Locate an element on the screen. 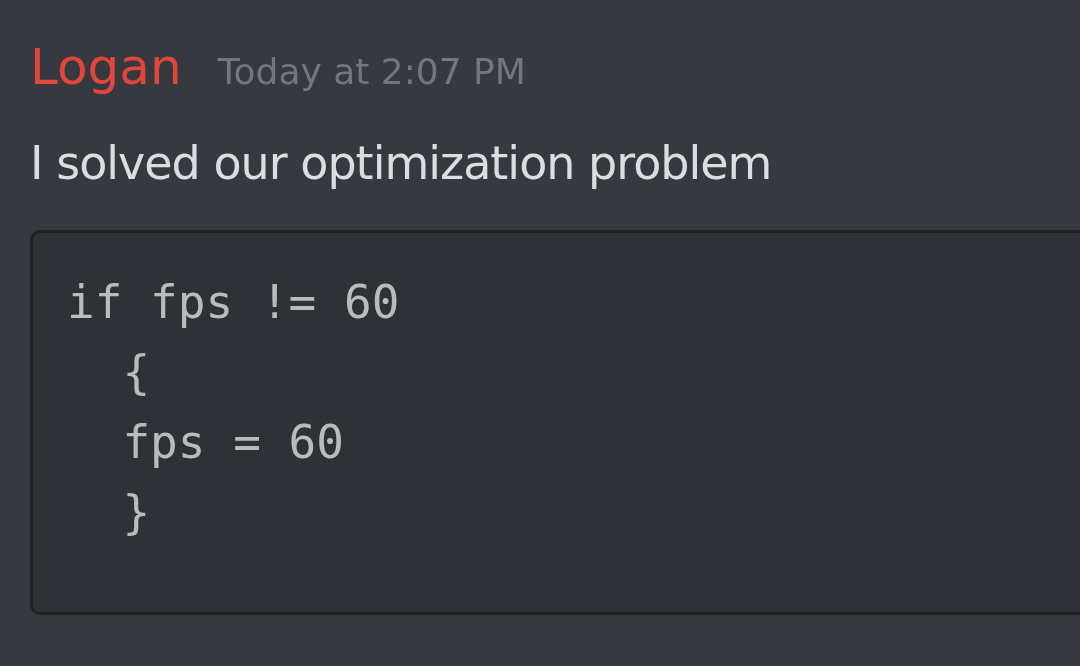 This screenshot has width=1080, height=666. timestamp: Today at 2:07 PM is located at coordinates (371, 71).